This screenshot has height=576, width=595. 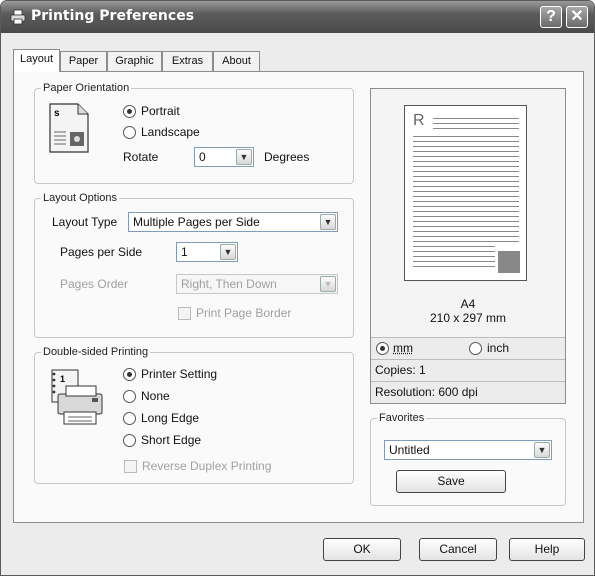 What do you see at coordinates (468, 348) in the screenshot?
I see `units-bar: mm inch` at bounding box center [468, 348].